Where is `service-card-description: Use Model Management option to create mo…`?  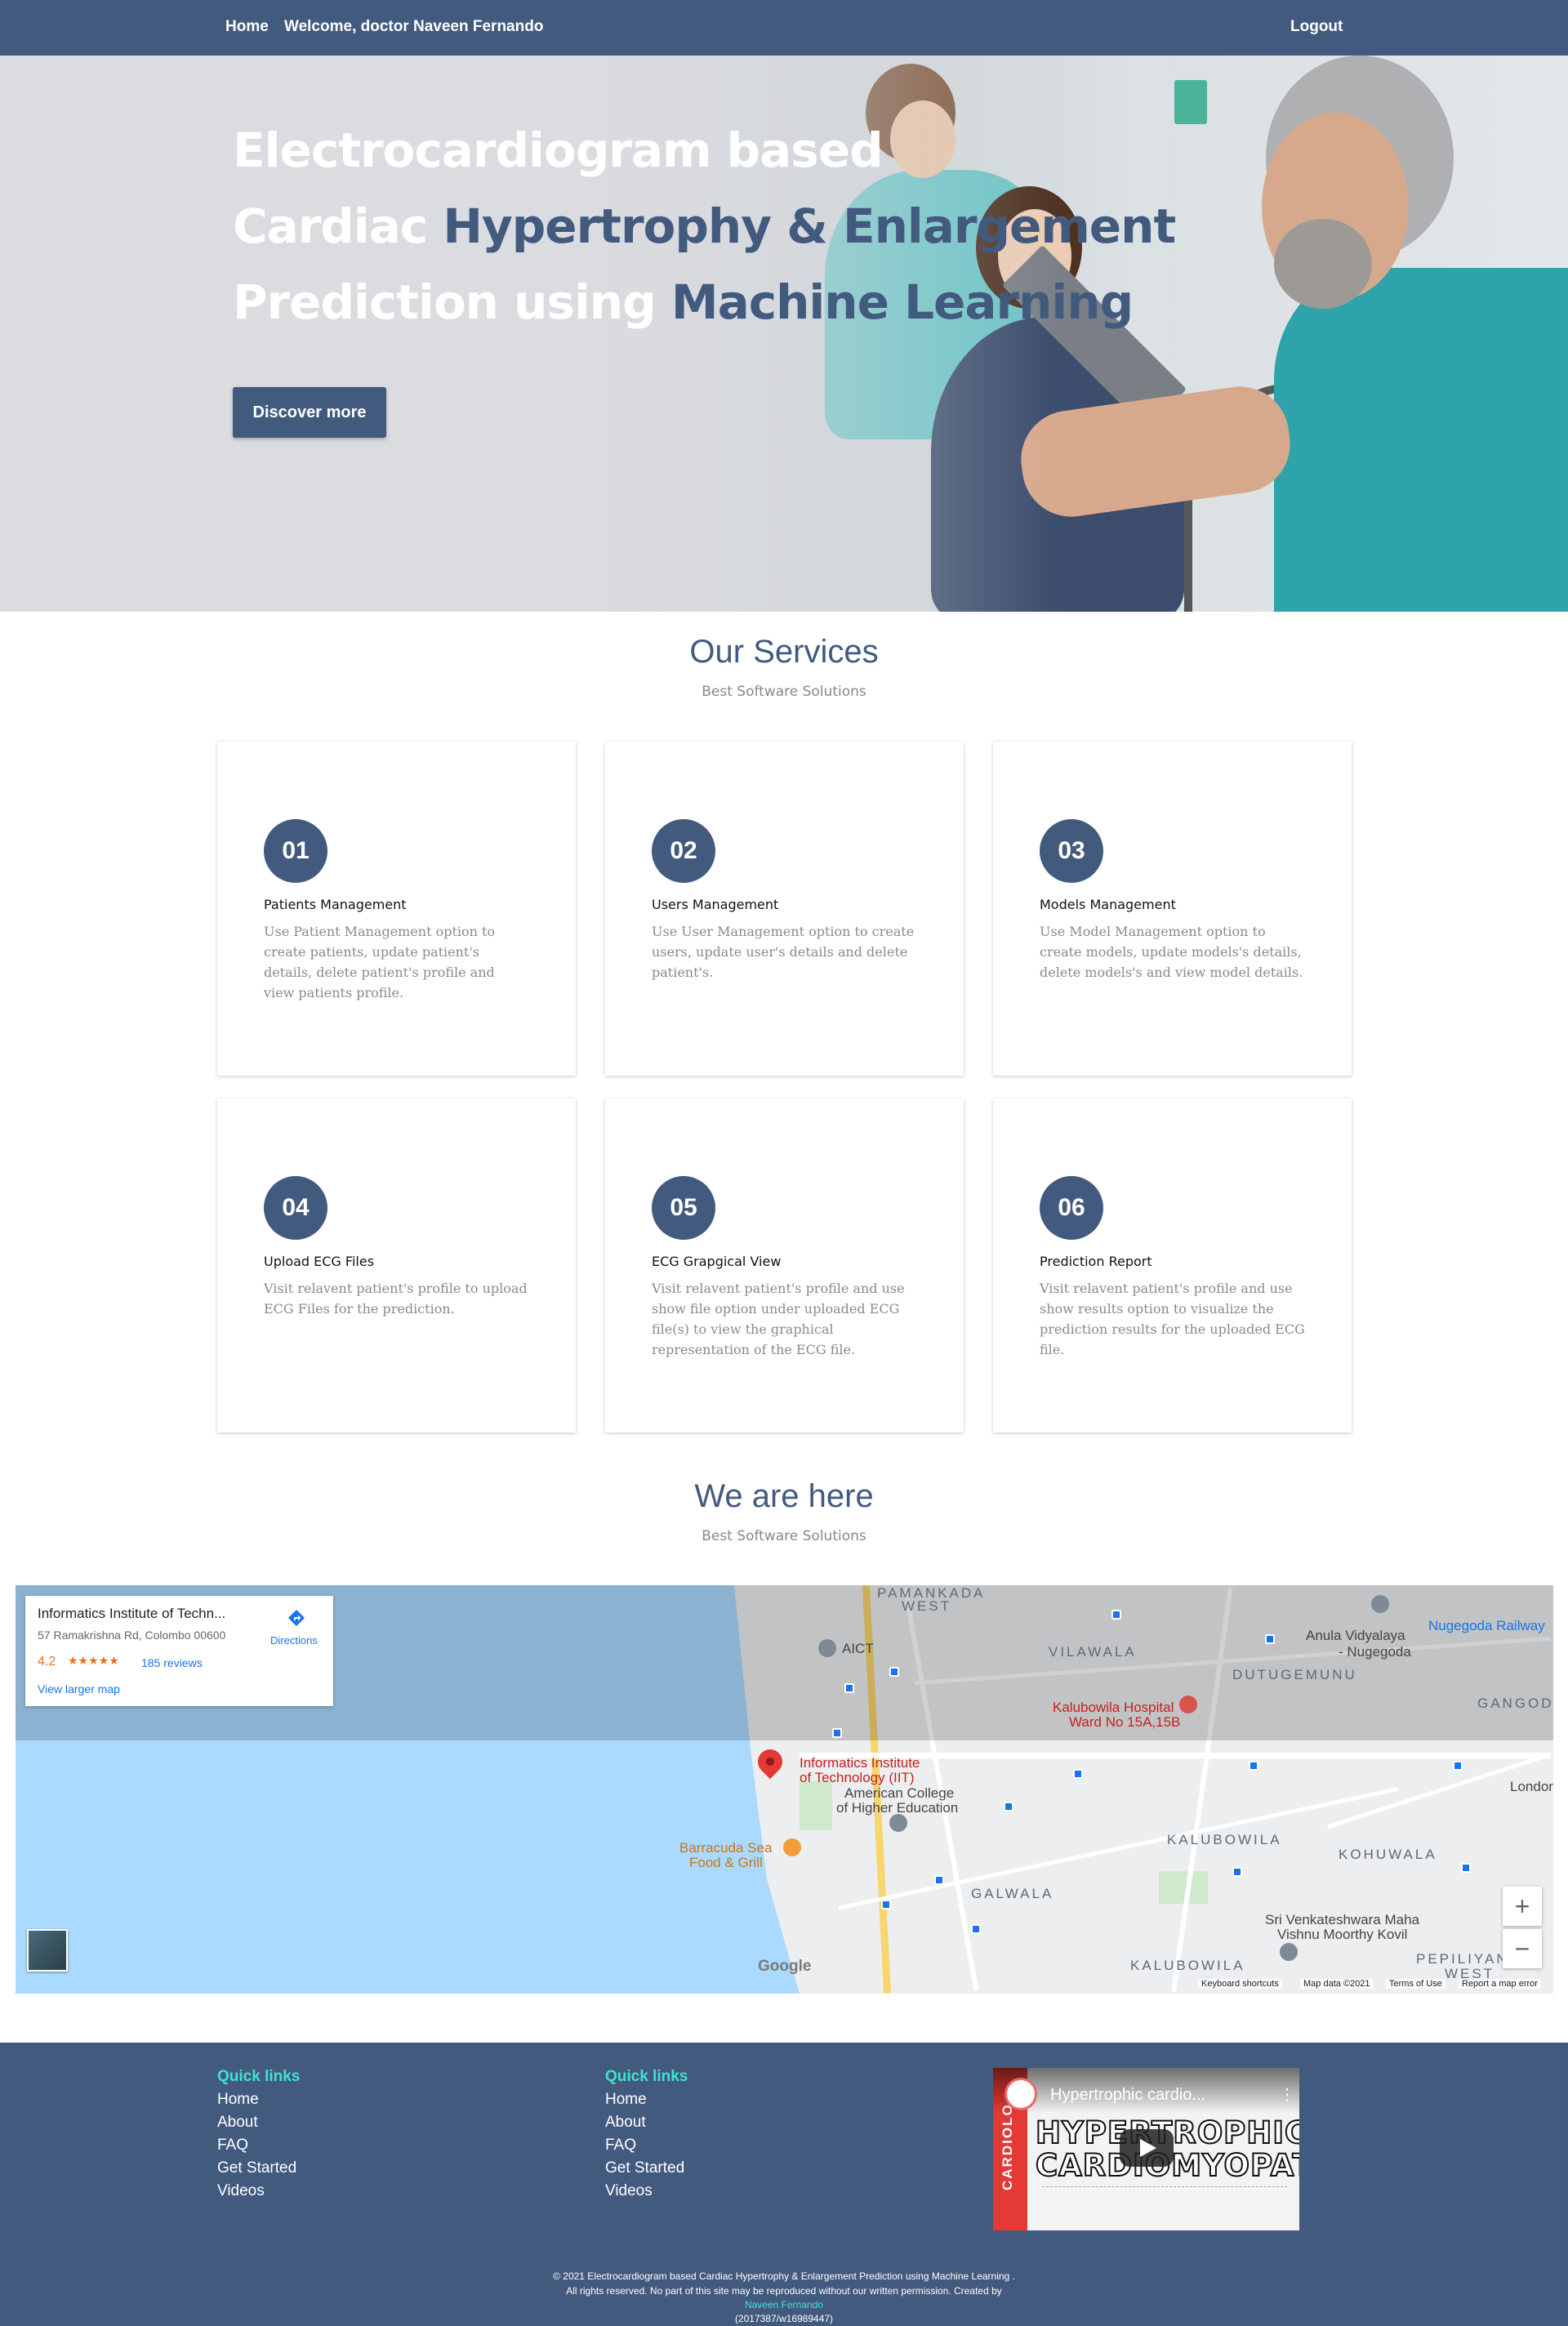 service-card-description: Use Model Management option to create mo… is located at coordinates (1171, 952).